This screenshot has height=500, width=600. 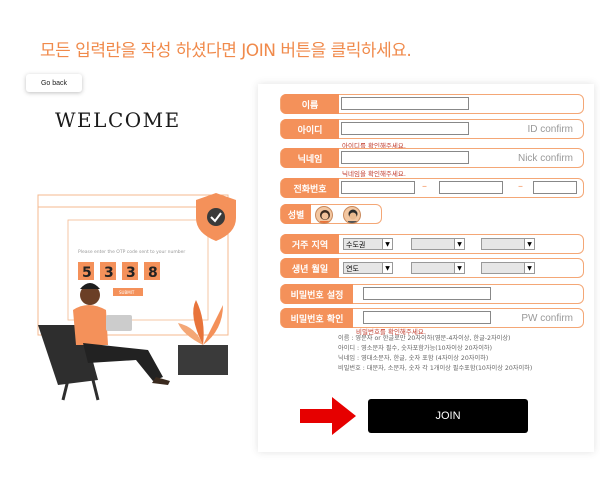 I want to click on birth-month-select: ▼, so click(x=438, y=268).